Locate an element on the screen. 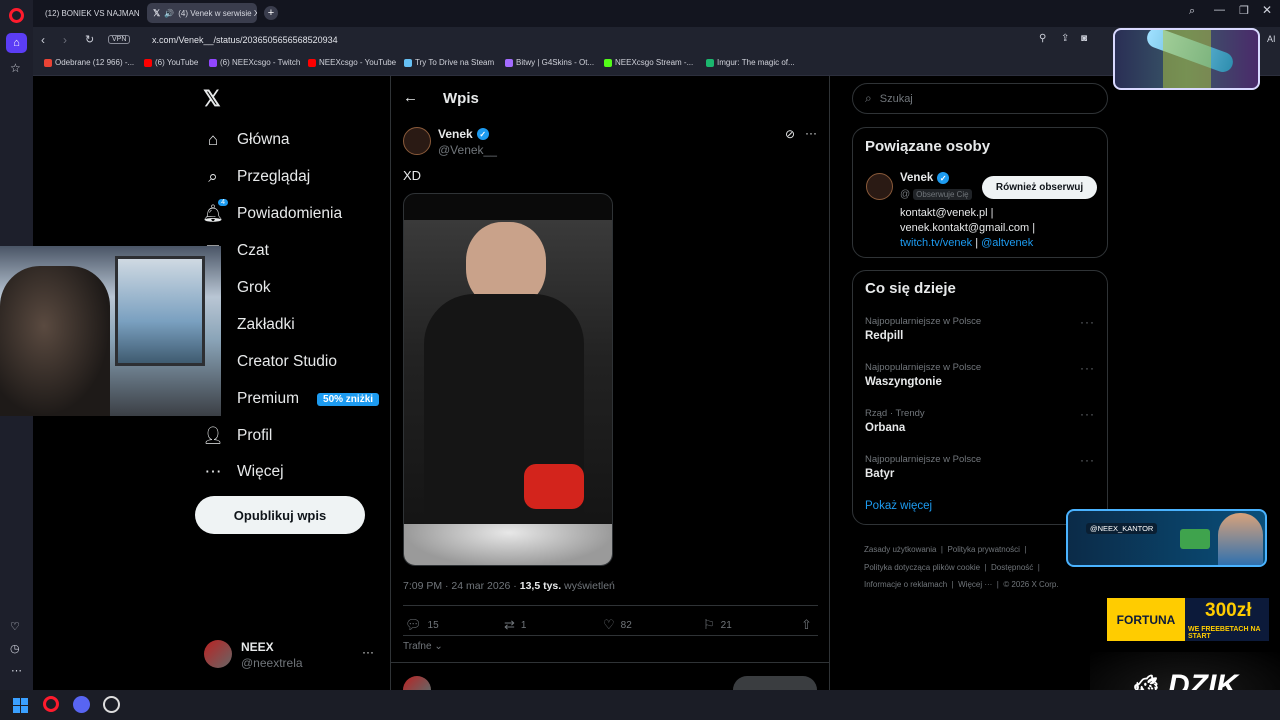 The width and height of the screenshot is (1280, 720). bookmark-youtube-neex: NEEXcsgo - YouTube is located at coordinates (352, 62).